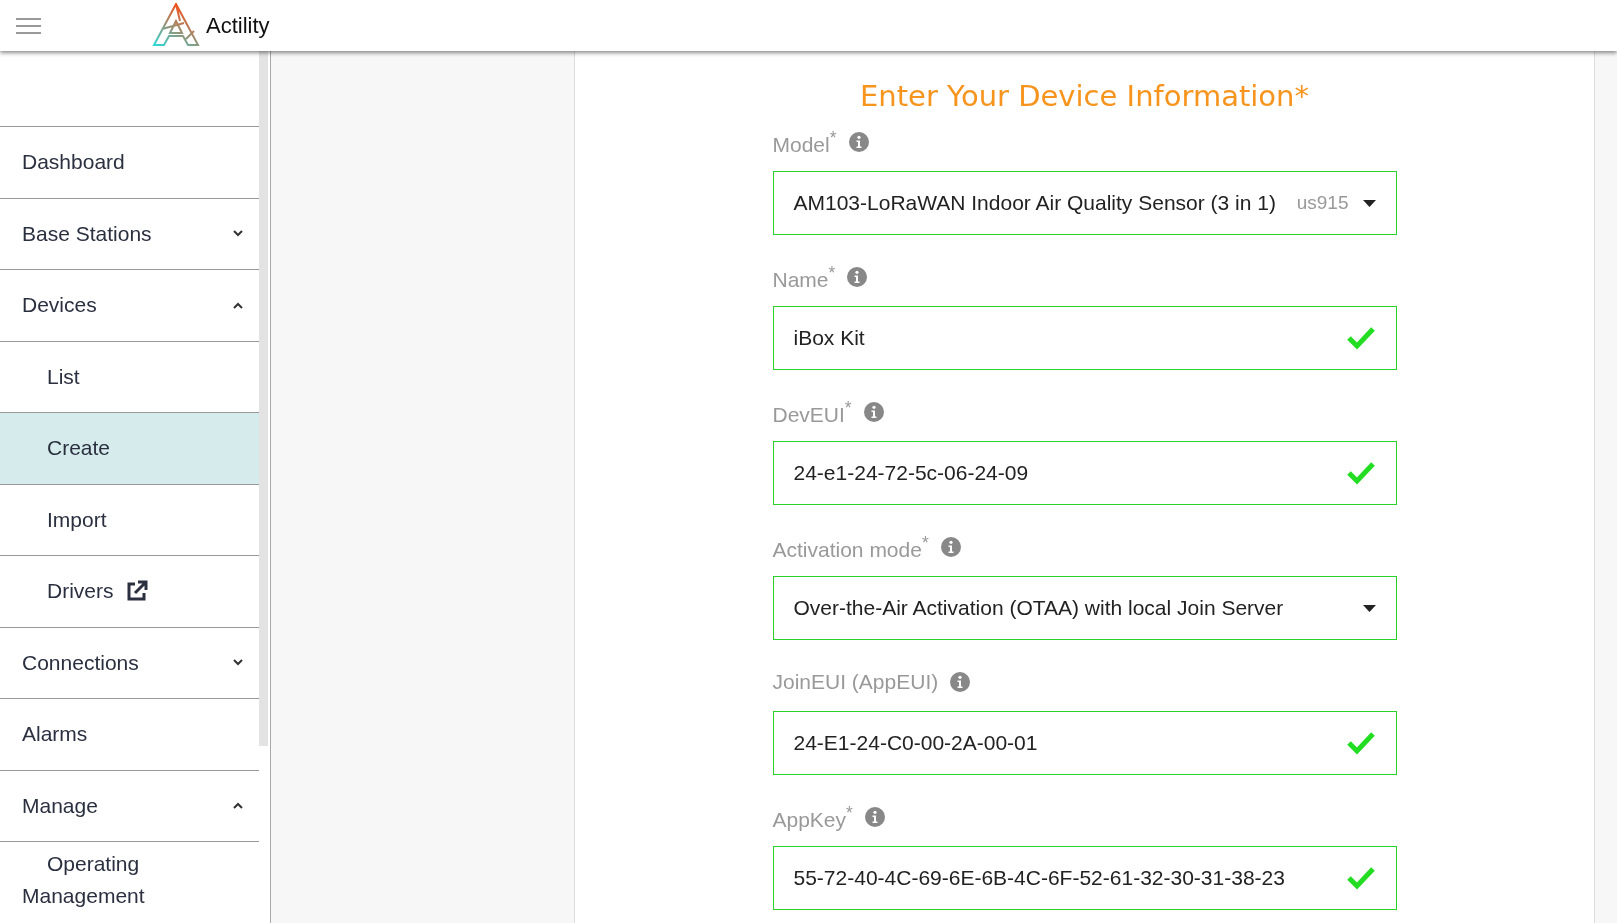 Image resolution: width=1617 pixels, height=923 pixels. Describe the element at coordinates (850, 547) in the screenshot. I see `field-label: Activation mode$^{*}$` at that location.